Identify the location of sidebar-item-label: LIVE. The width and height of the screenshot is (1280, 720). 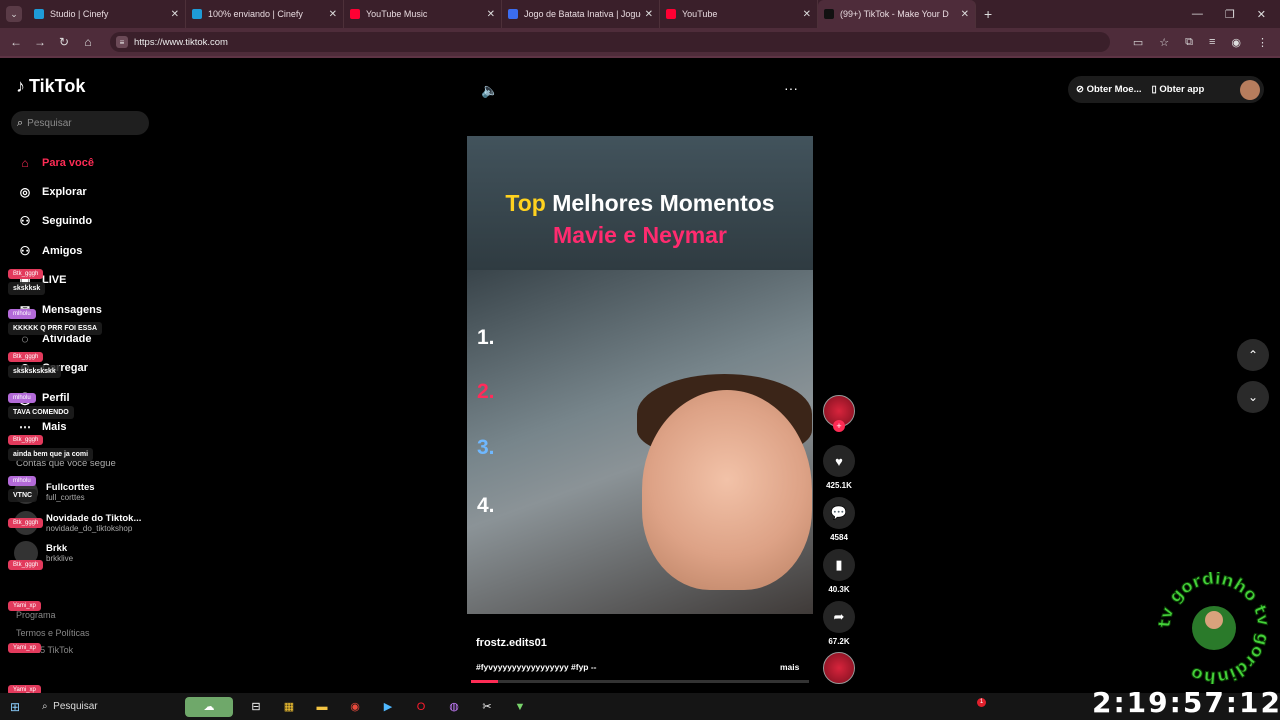
(54, 280).